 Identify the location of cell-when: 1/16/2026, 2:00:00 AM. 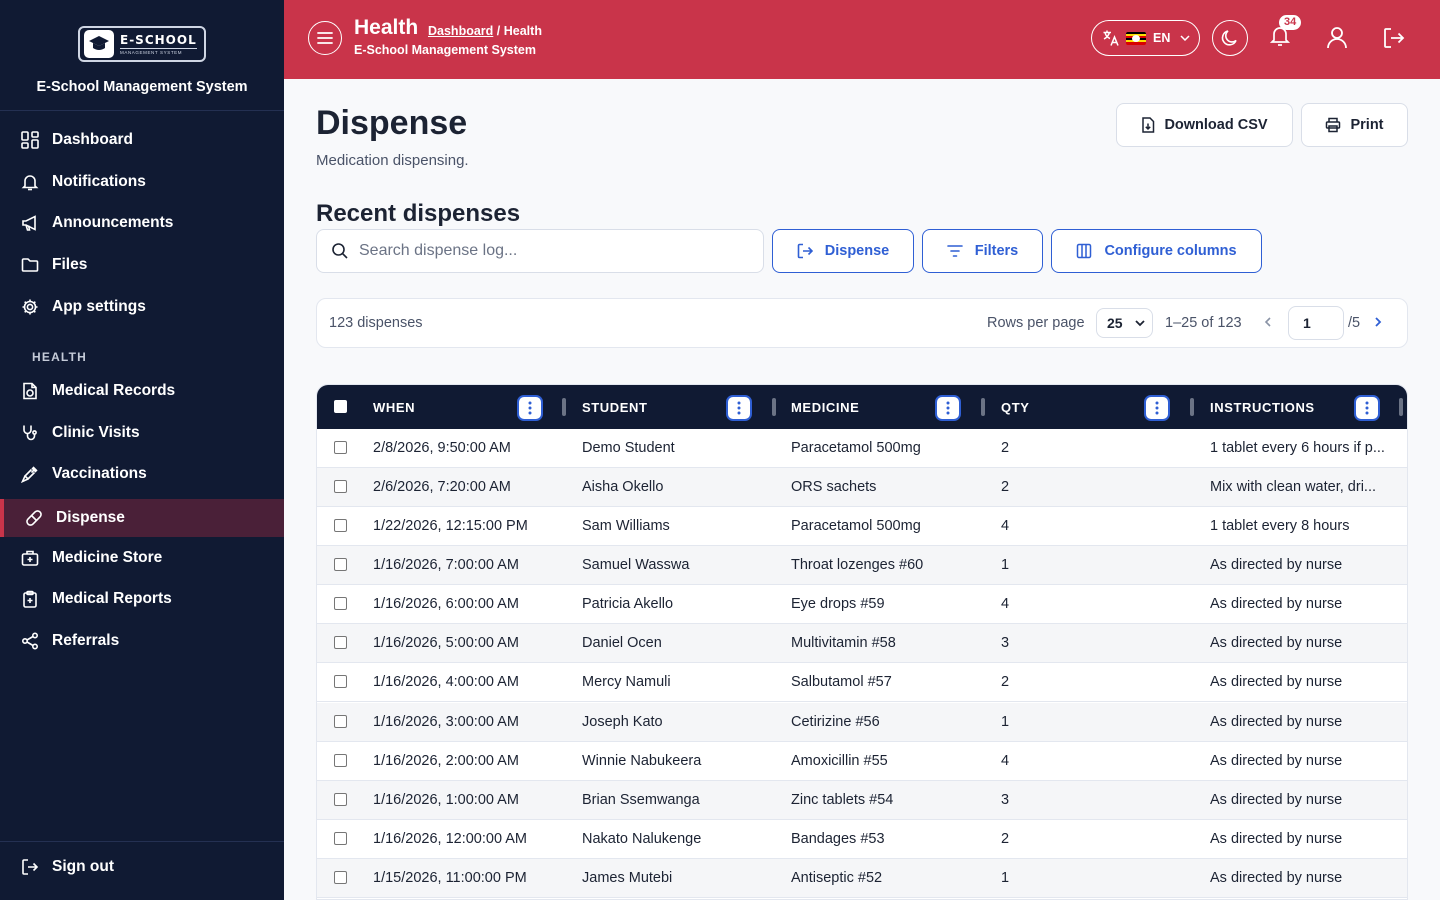
(446, 761).